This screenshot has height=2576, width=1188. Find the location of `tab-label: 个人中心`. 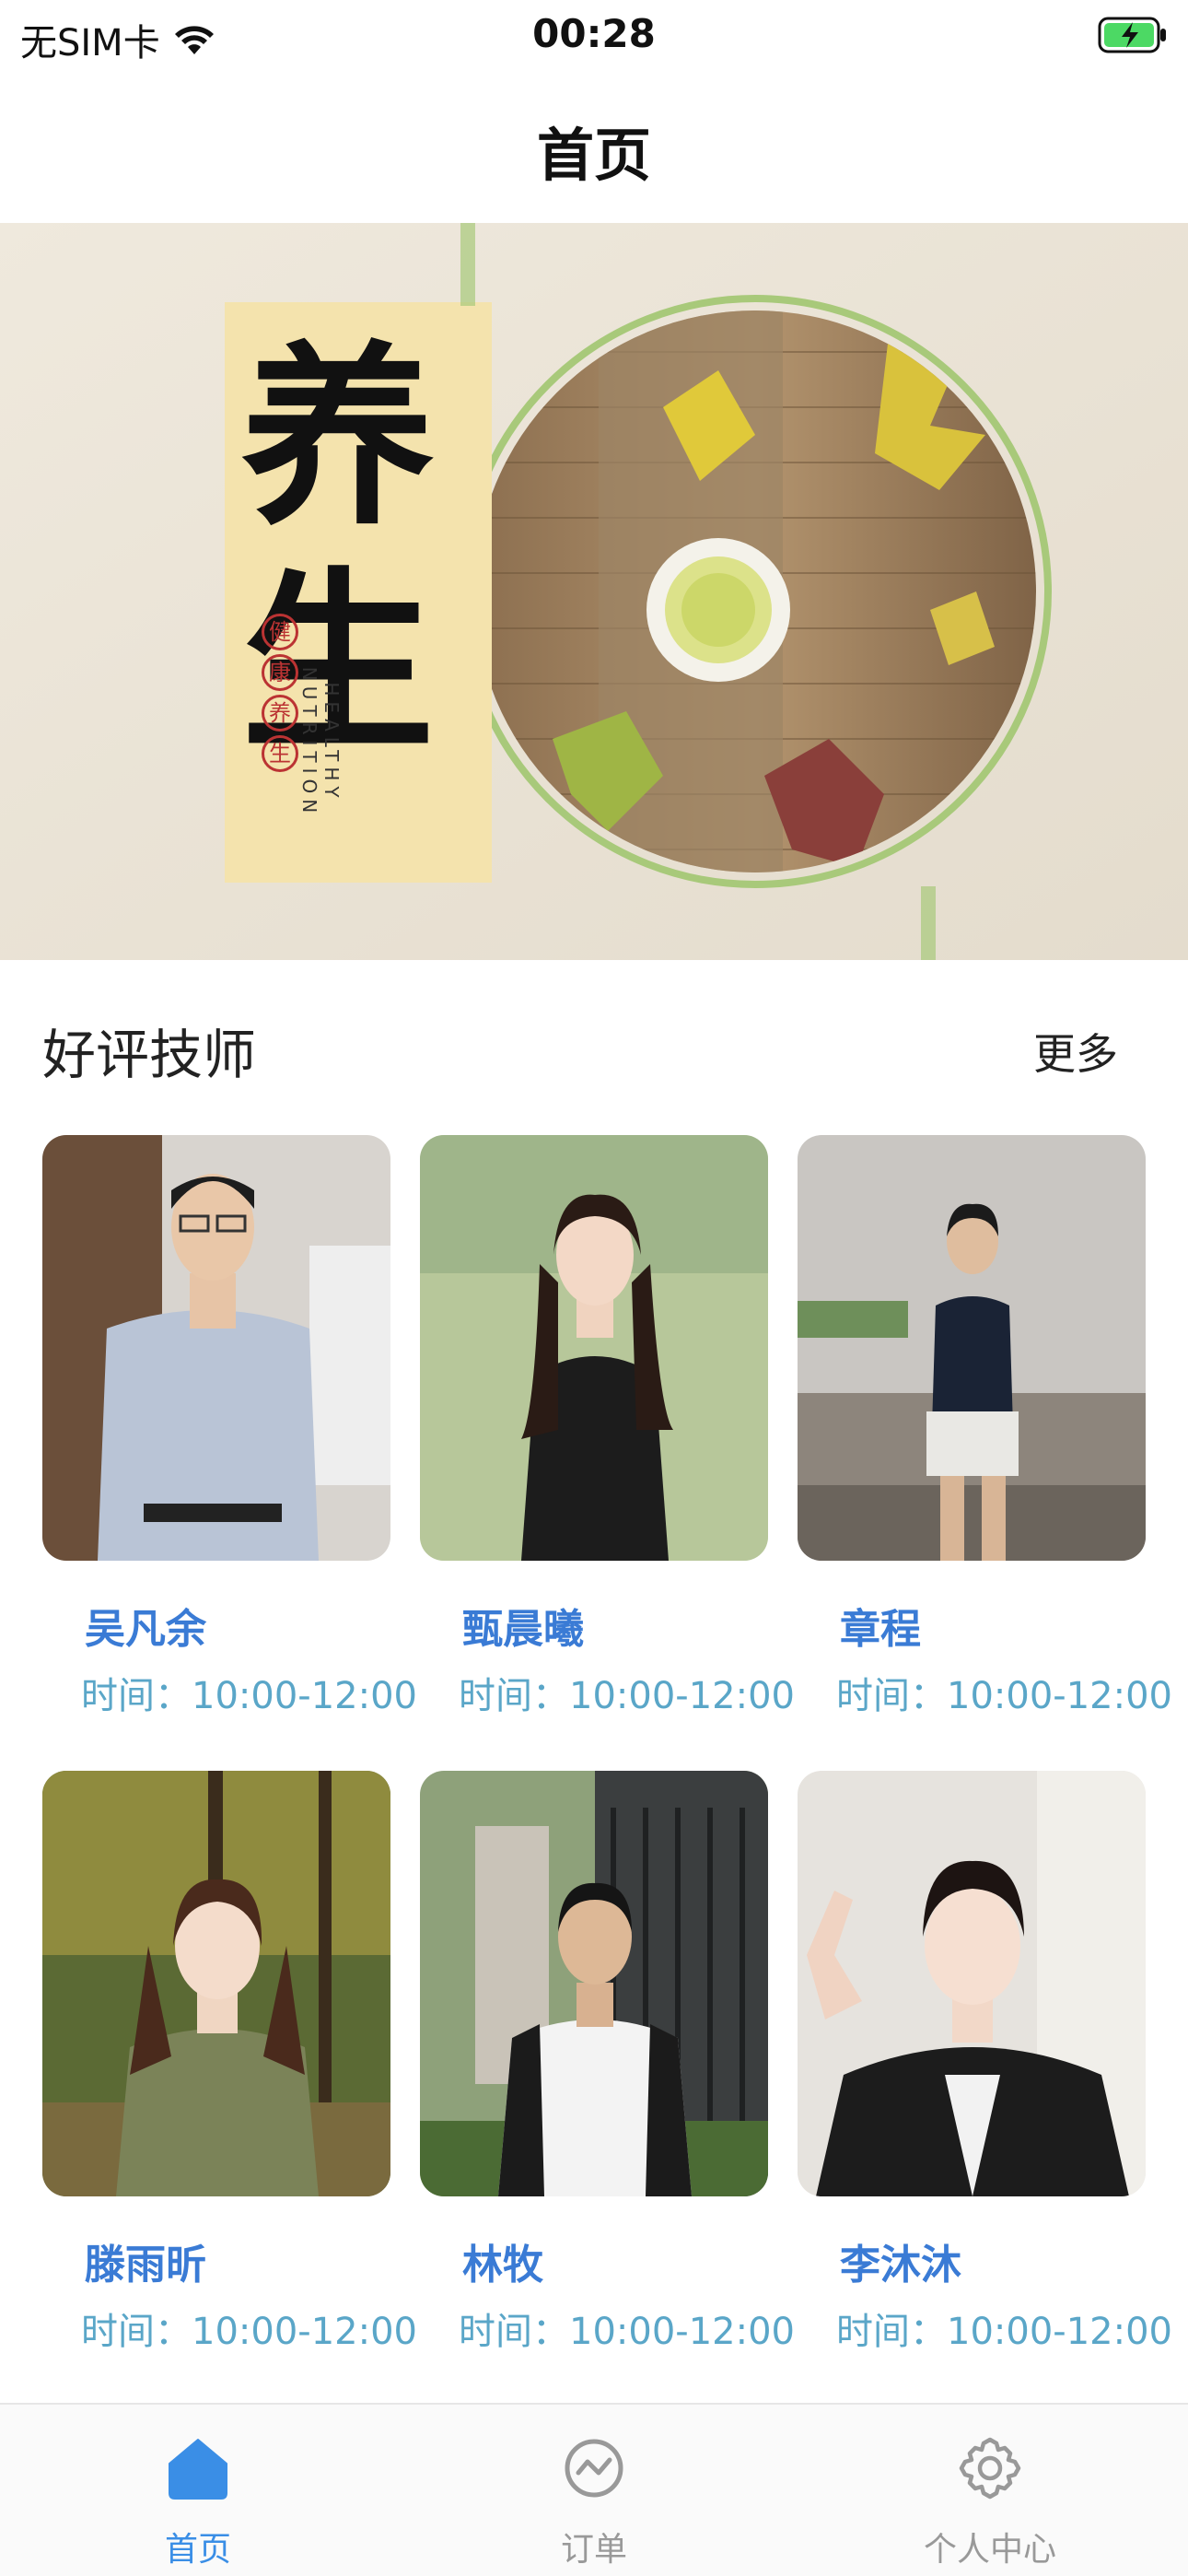

tab-label: 个人中心 is located at coordinates (989, 2550).